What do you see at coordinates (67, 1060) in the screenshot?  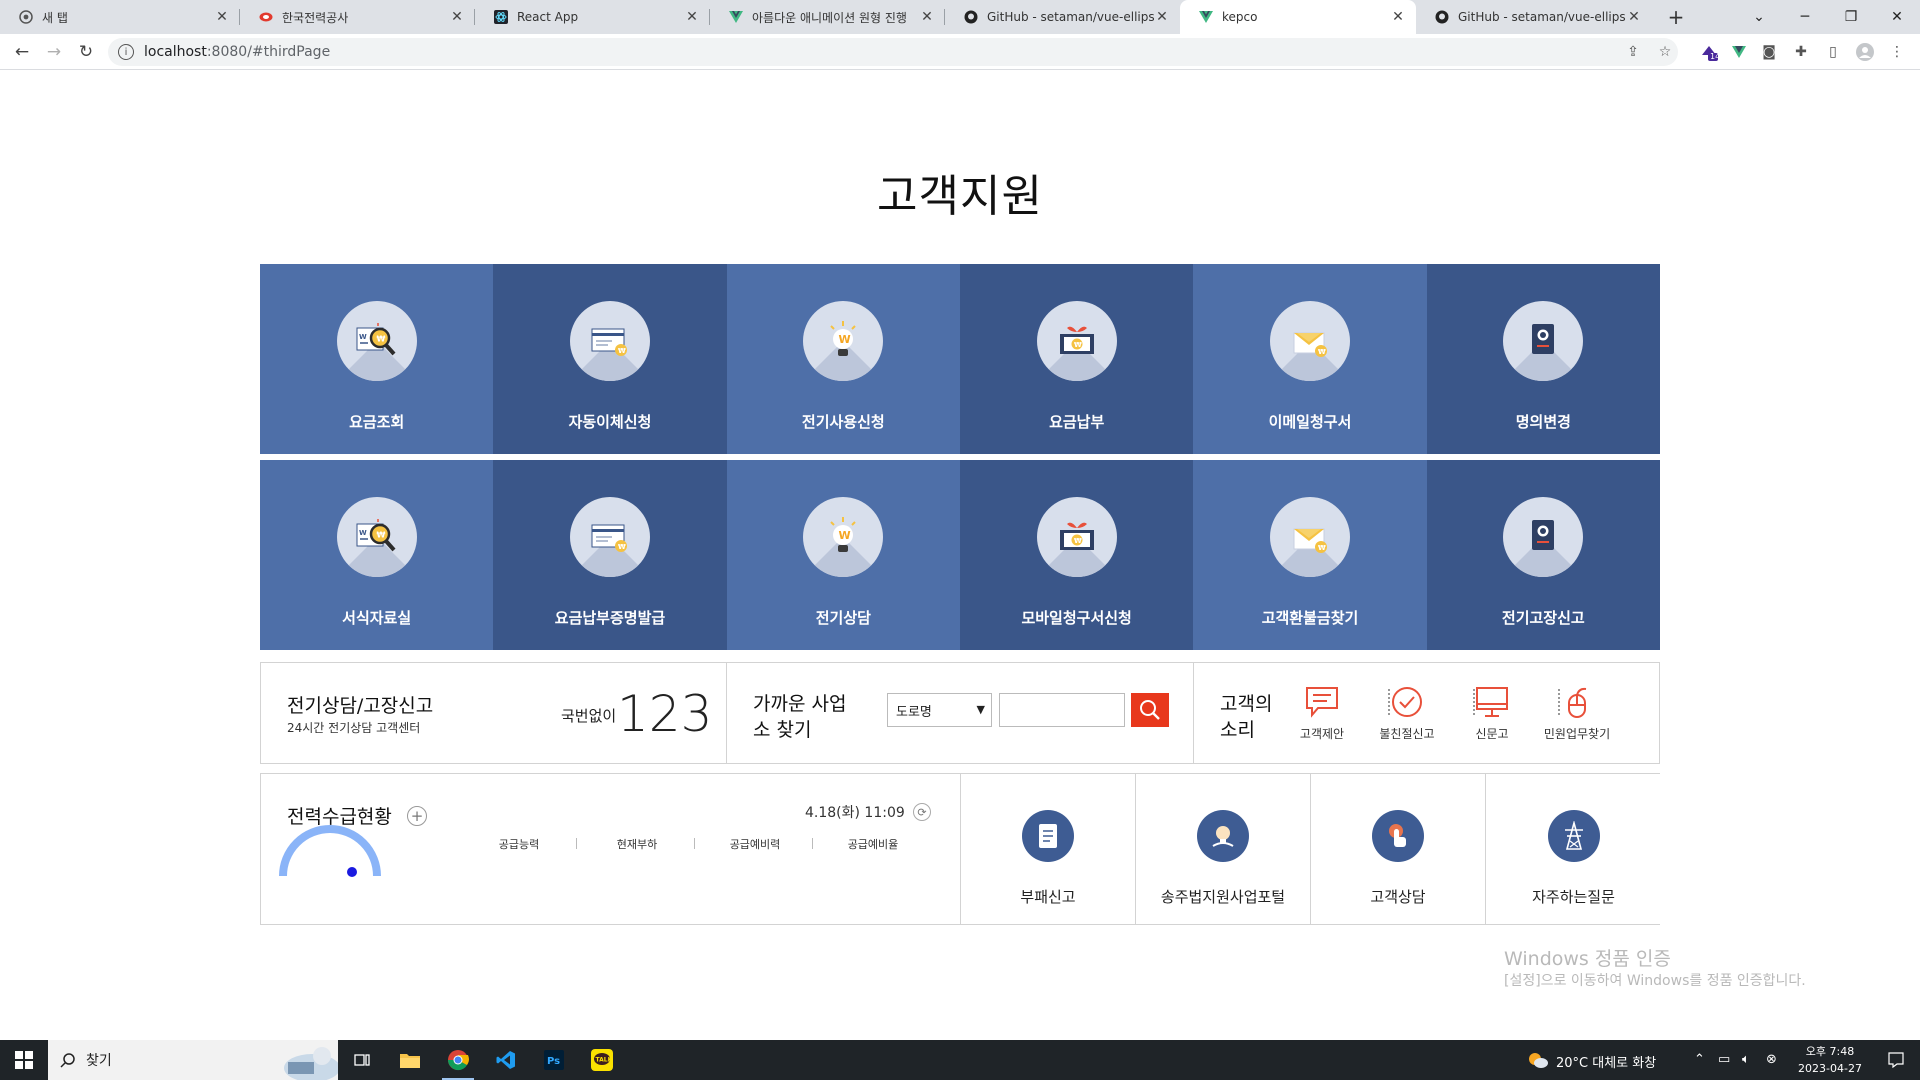 I see `search-icon` at bounding box center [67, 1060].